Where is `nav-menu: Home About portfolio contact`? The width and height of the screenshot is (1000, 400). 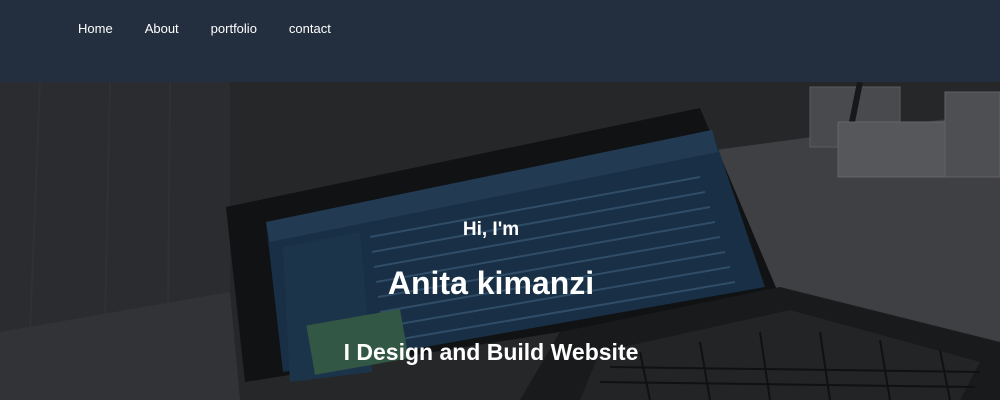
nav-menu: Home About portfolio contact is located at coordinates (220, 29).